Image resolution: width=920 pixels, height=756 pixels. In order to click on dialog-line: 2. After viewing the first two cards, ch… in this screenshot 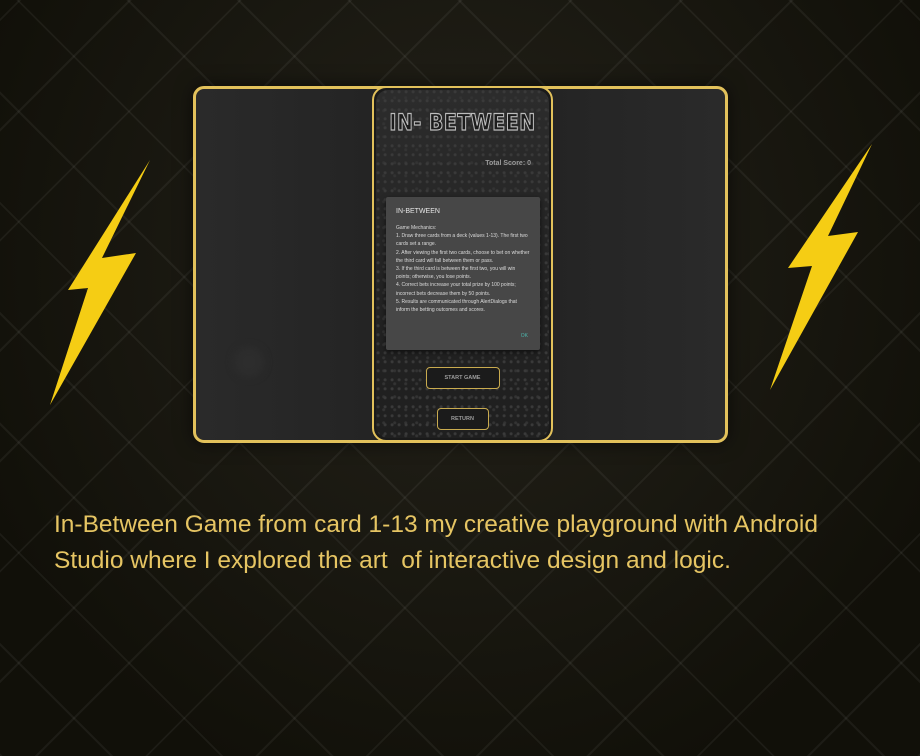, I will do `click(463, 256)`.